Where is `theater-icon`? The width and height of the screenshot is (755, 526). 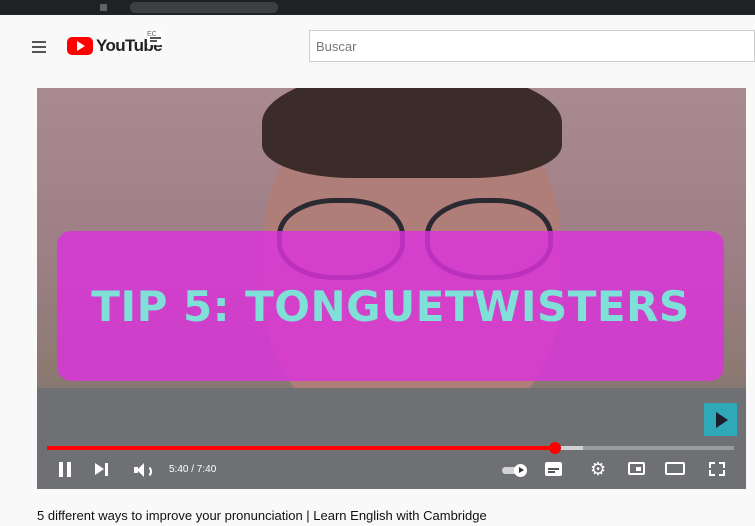 theater-icon is located at coordinates (675, 468).